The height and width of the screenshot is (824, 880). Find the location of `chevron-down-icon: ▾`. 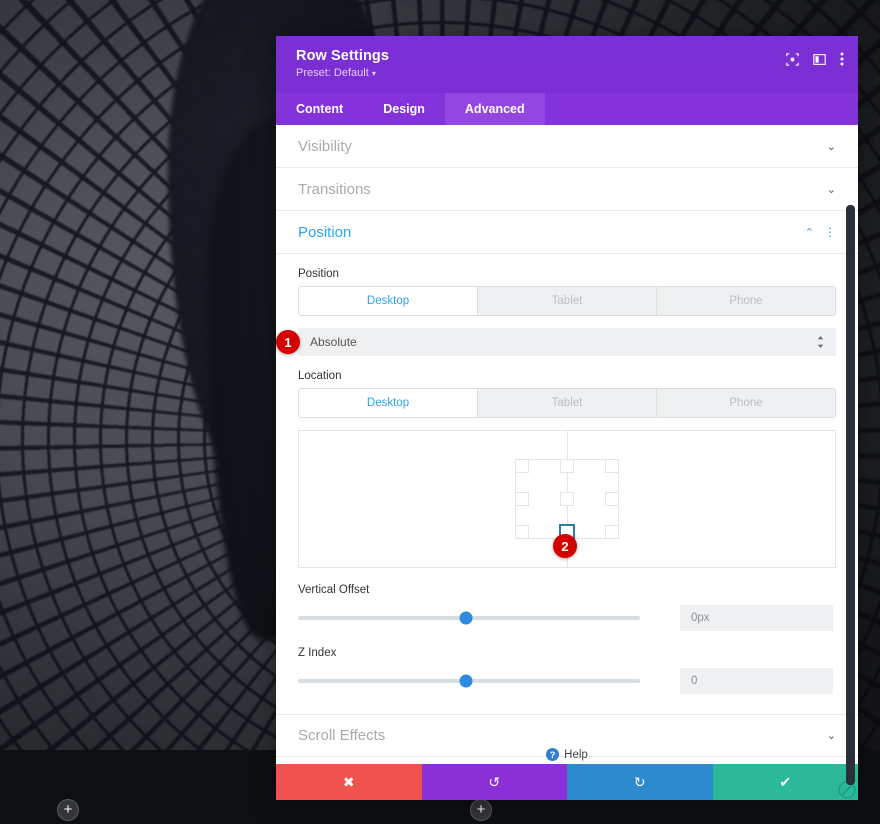

chevron-down-icon: ▾ is located at coordinates (373, 73).